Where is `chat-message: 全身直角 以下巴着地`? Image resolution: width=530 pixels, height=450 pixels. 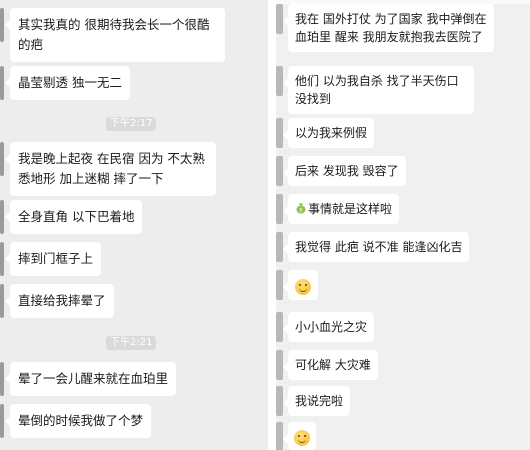
chat-message: 全身直角 以下巴着地 is located at coordinates (71, 217).